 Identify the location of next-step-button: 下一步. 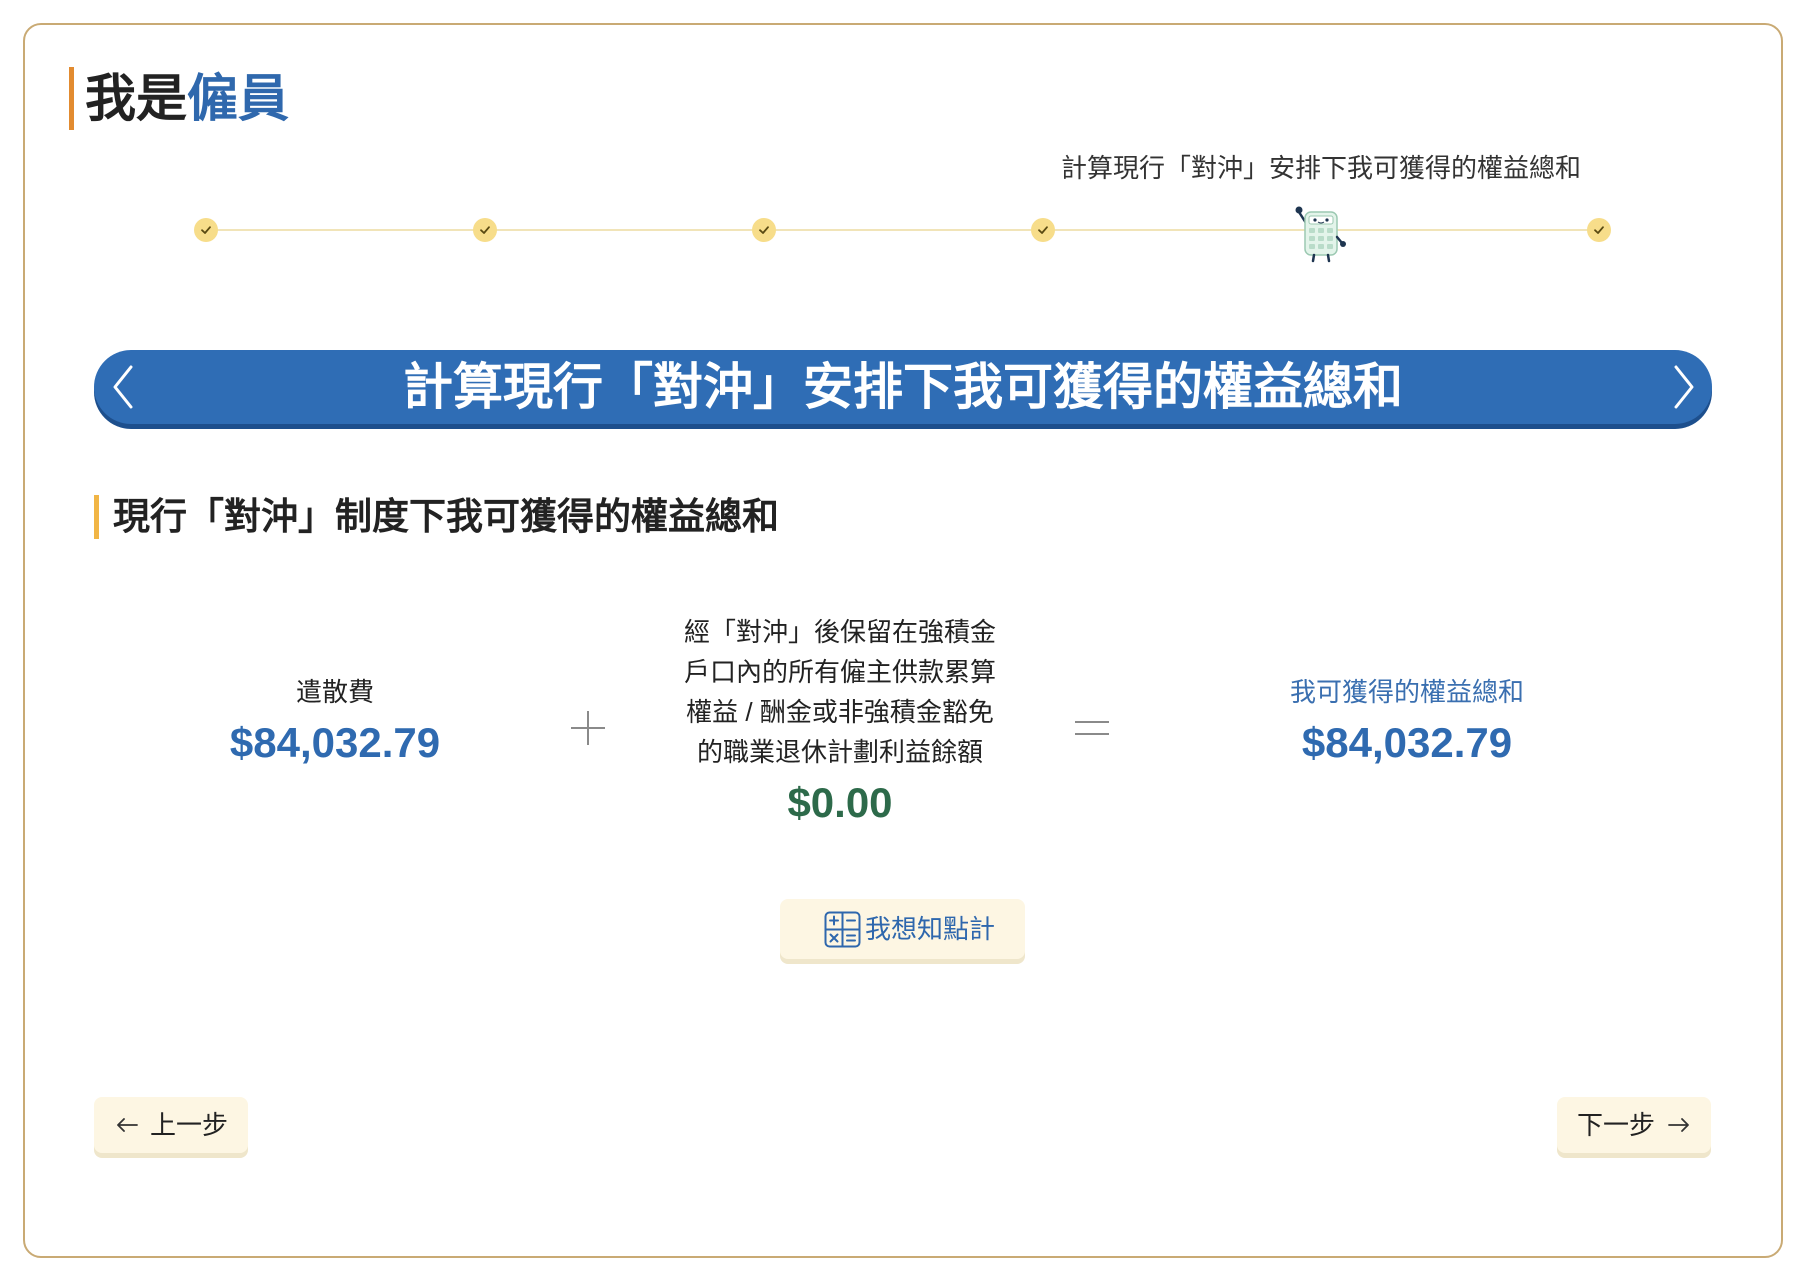
(1634, 1125).